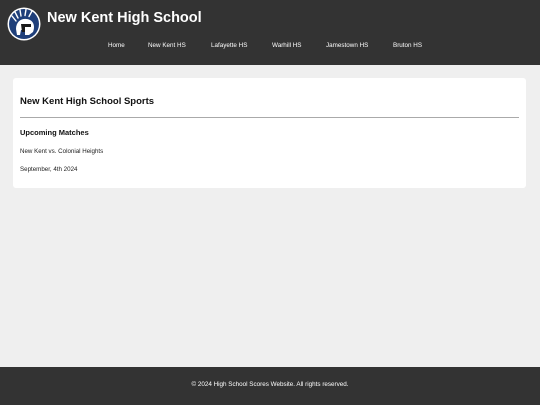 The height and width of the screenshot is (405, 540). I want to click on nav-link-home: Home, so click(116, 46).